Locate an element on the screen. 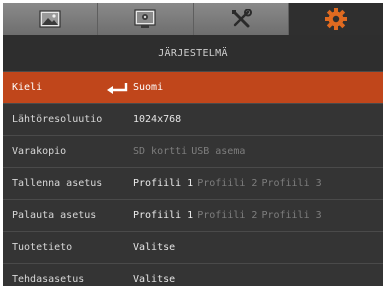 The image size is (387, 291). section-title: JÄRJESTELMÄ is located at coordinates (193, 53).